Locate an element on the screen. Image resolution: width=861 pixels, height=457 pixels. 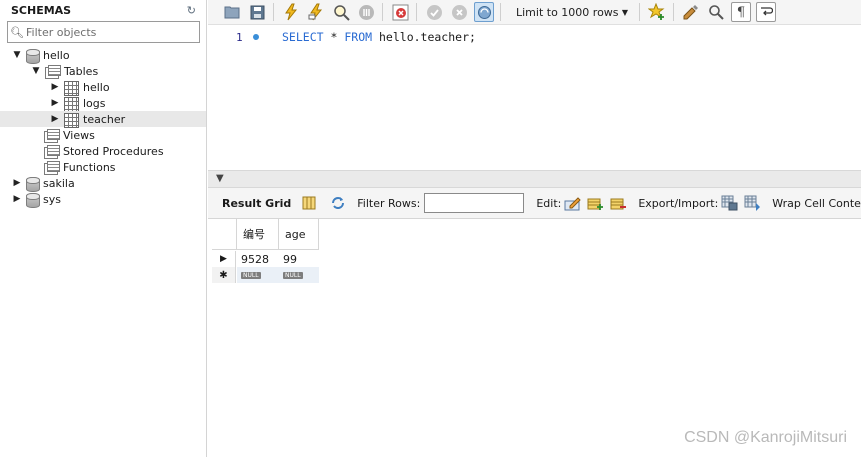
views-node: Views is located at coordinates (103, 135).